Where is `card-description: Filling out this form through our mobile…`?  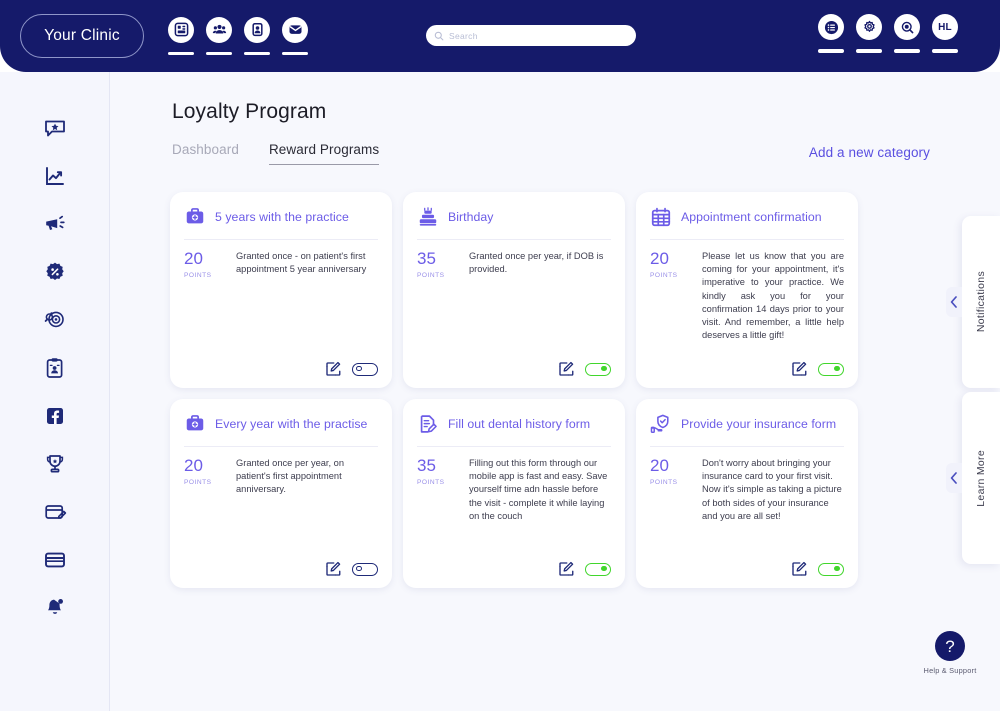
card-description: Filling out this form through our mobile… is located at coordinates (538, 489).